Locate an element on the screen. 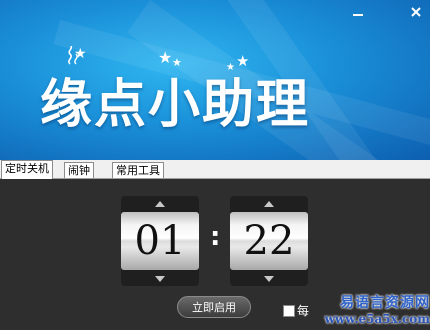 The width and height of the screenshot is (430, 330). hour-flip-card: 01 is located at coordinates (160, 241).